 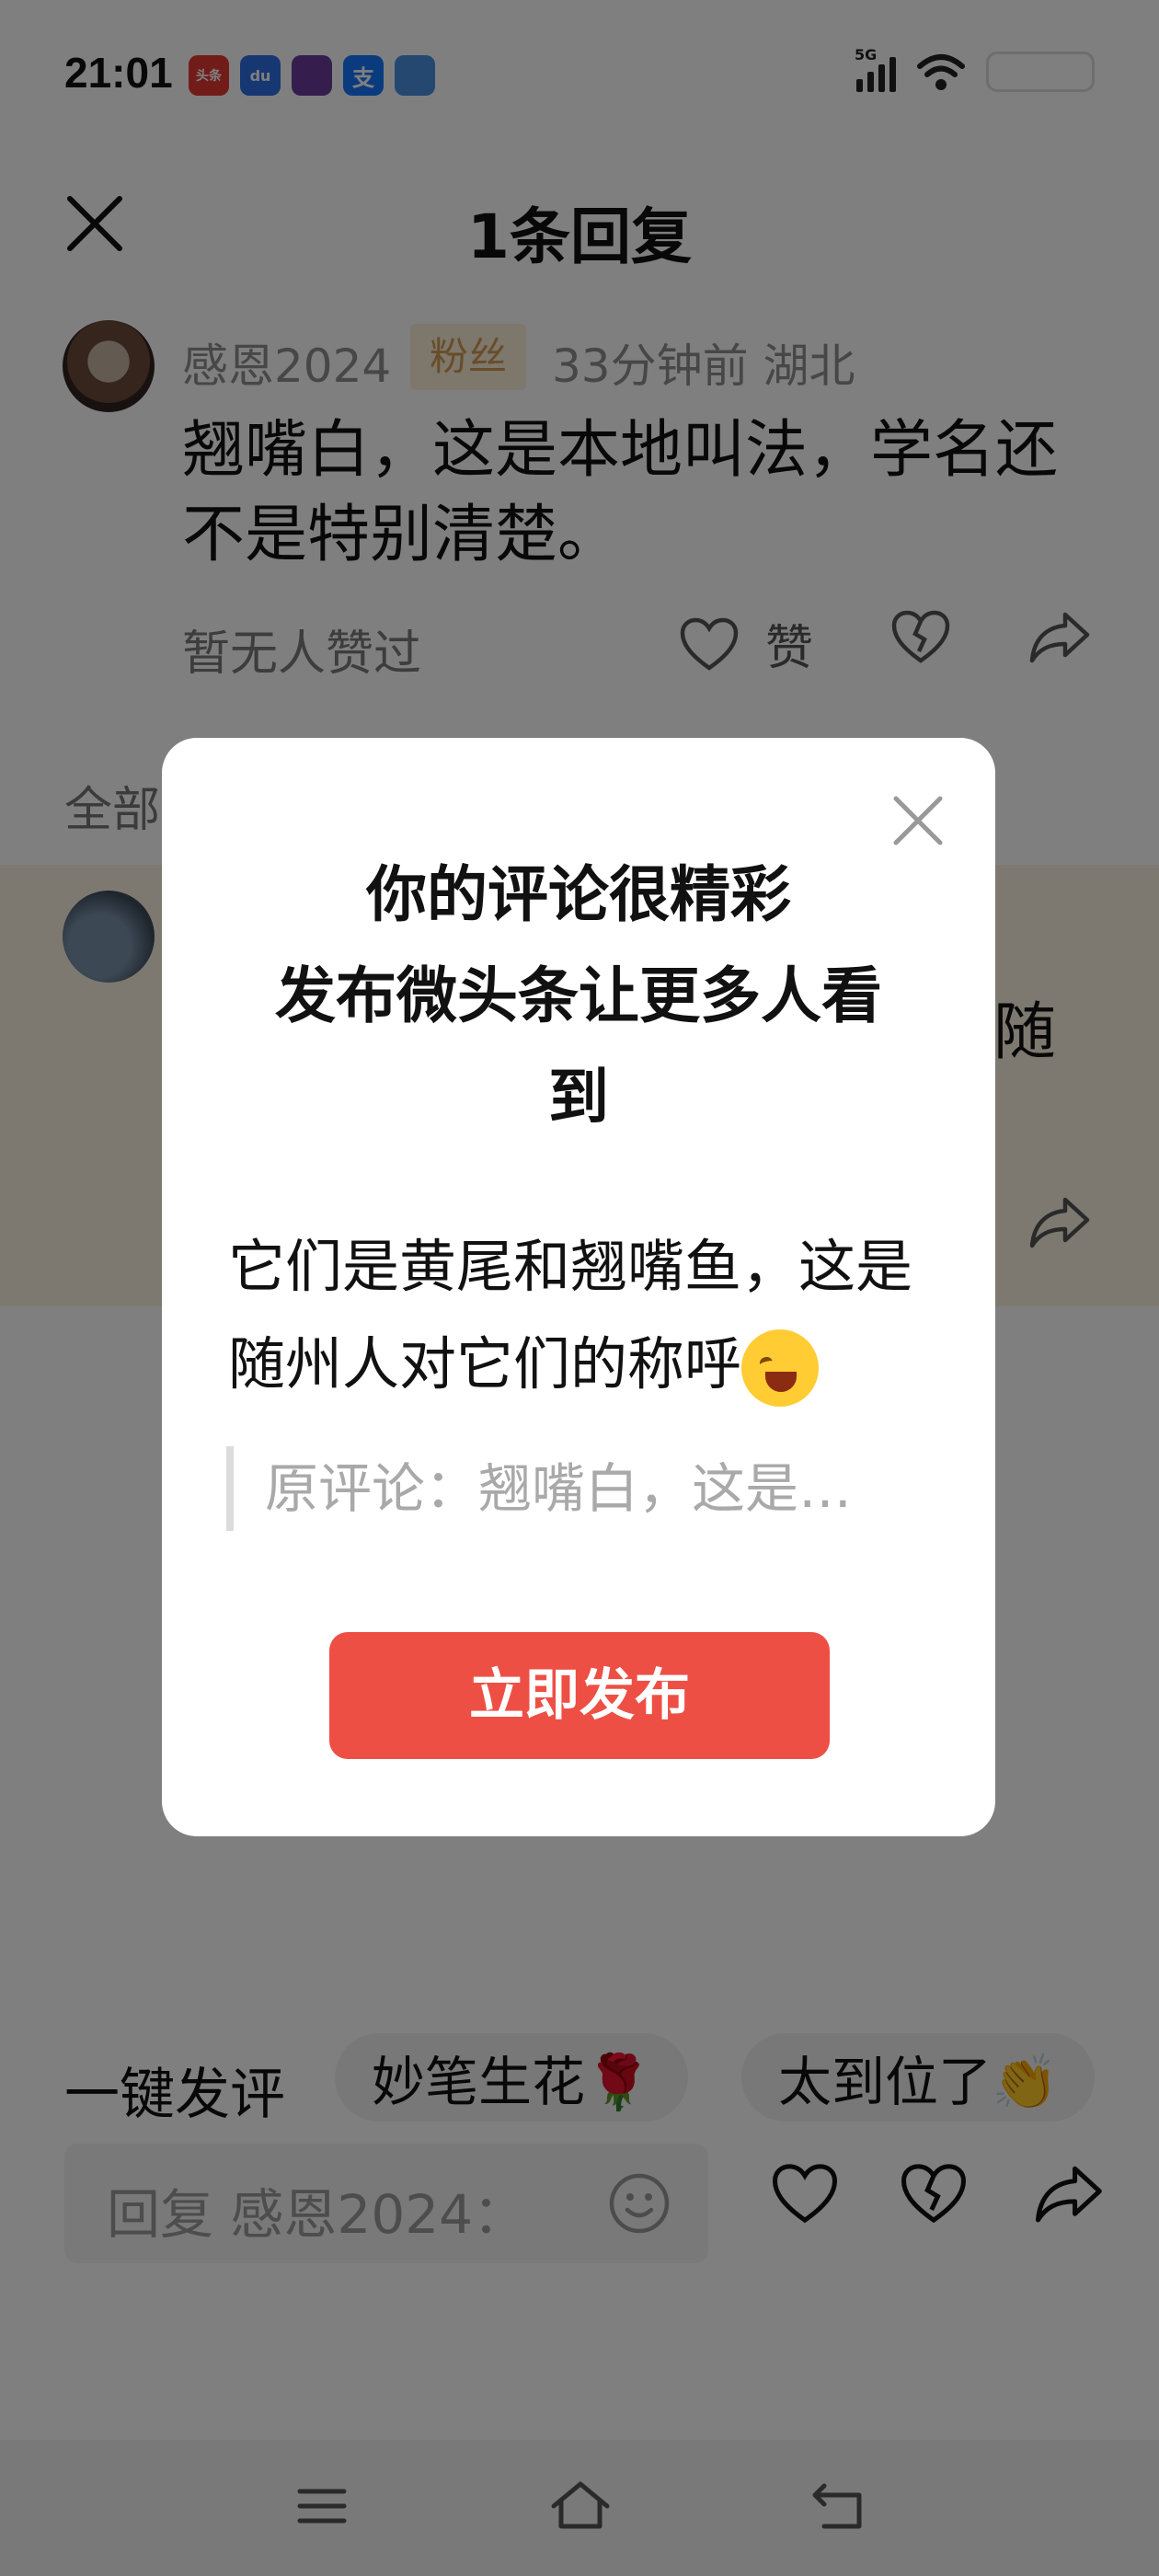 I want to click on dialog-title-line: 发布微头条让更多人看, so click(x=578, y=995).